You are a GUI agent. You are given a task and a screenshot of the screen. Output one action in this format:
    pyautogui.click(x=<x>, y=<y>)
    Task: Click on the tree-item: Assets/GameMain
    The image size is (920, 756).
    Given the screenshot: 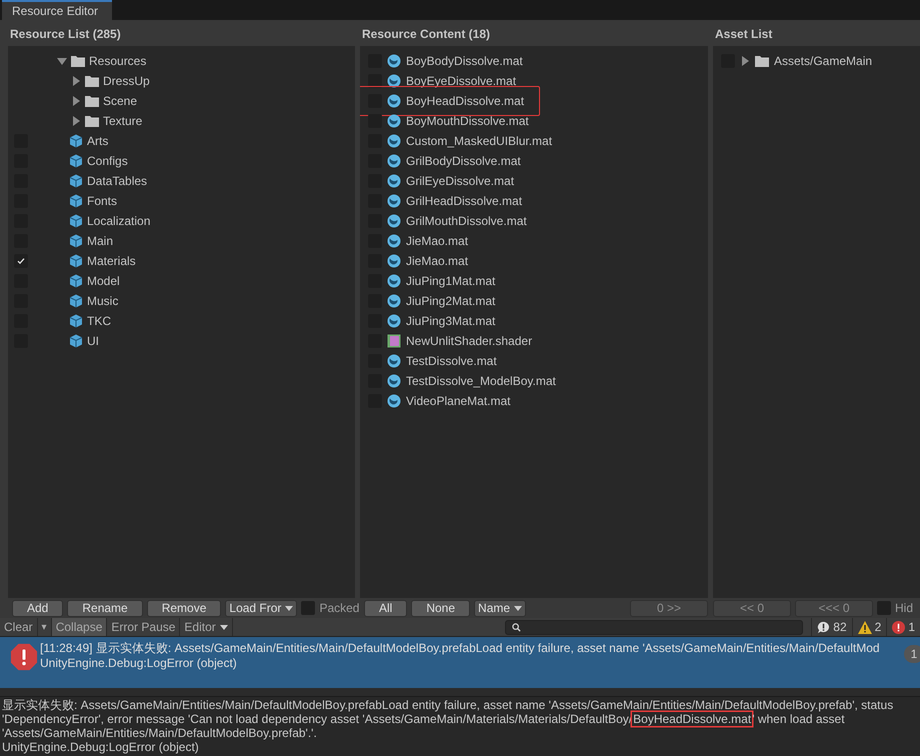 What is the action you would take?
    pyautogui.click(x=823, y=61)
    